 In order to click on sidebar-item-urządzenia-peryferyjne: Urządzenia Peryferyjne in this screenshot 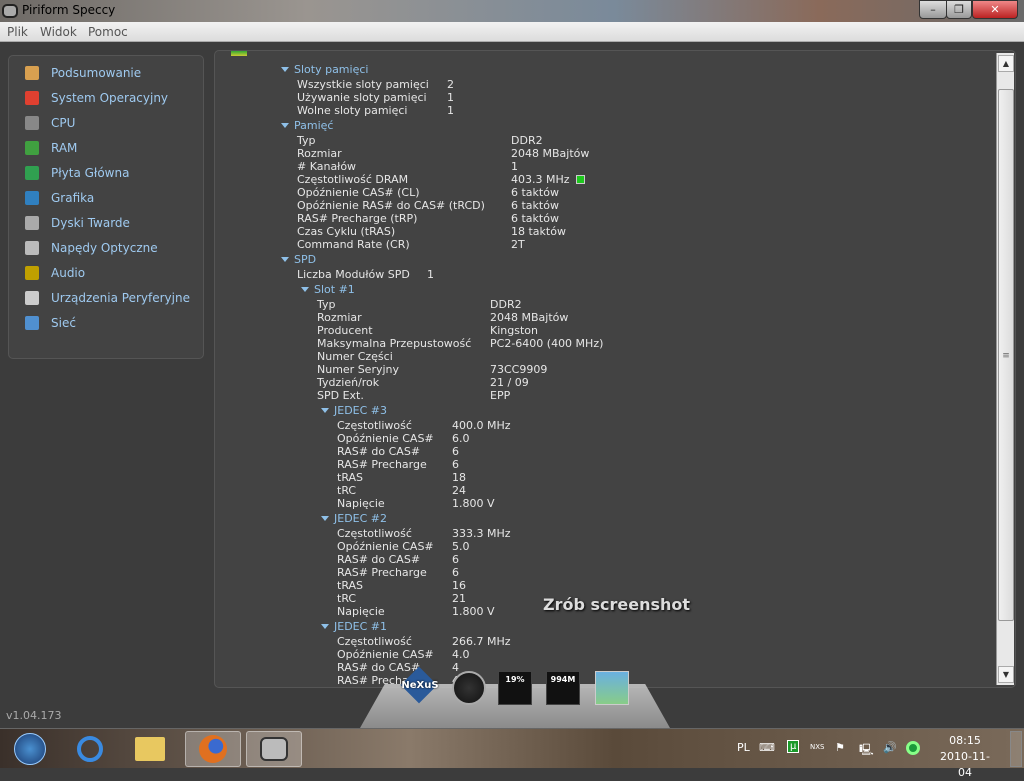, I will do `click(107, 298)`.